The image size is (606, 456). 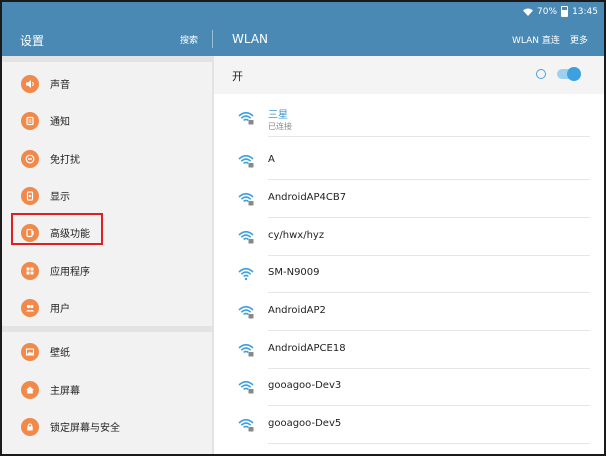 What do you see at coordinates (30, 389) in the screenshot?
I see `home-icon` at bounding box center [30, 389].